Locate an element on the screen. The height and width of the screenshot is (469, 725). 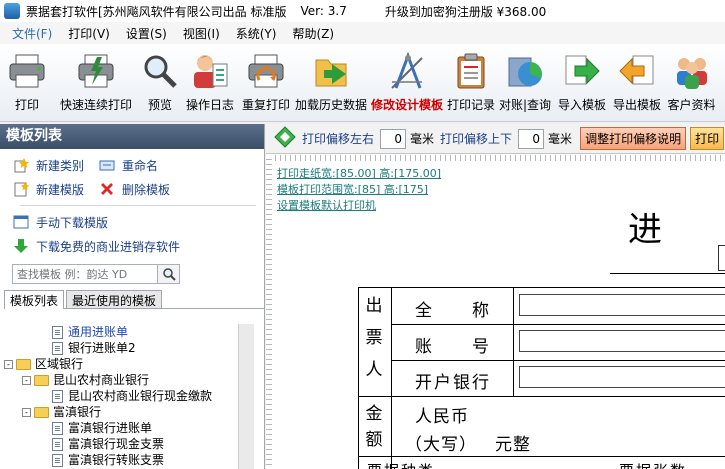
rename-label: 重命名 is located at coordinates (140, 165).